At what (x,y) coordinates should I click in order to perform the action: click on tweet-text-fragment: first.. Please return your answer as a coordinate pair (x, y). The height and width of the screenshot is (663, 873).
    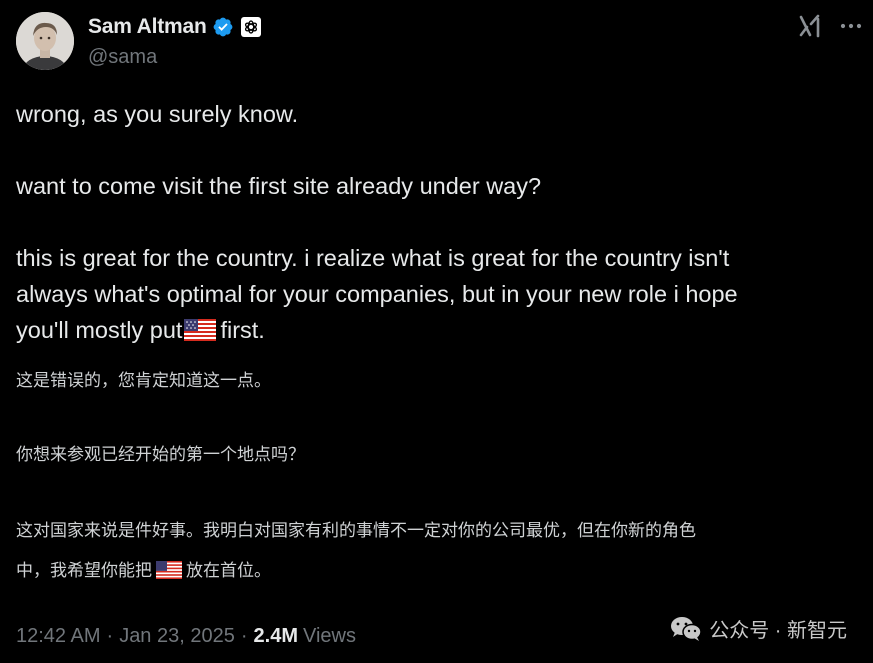
    Looking at the image, I should click on (242, 330).